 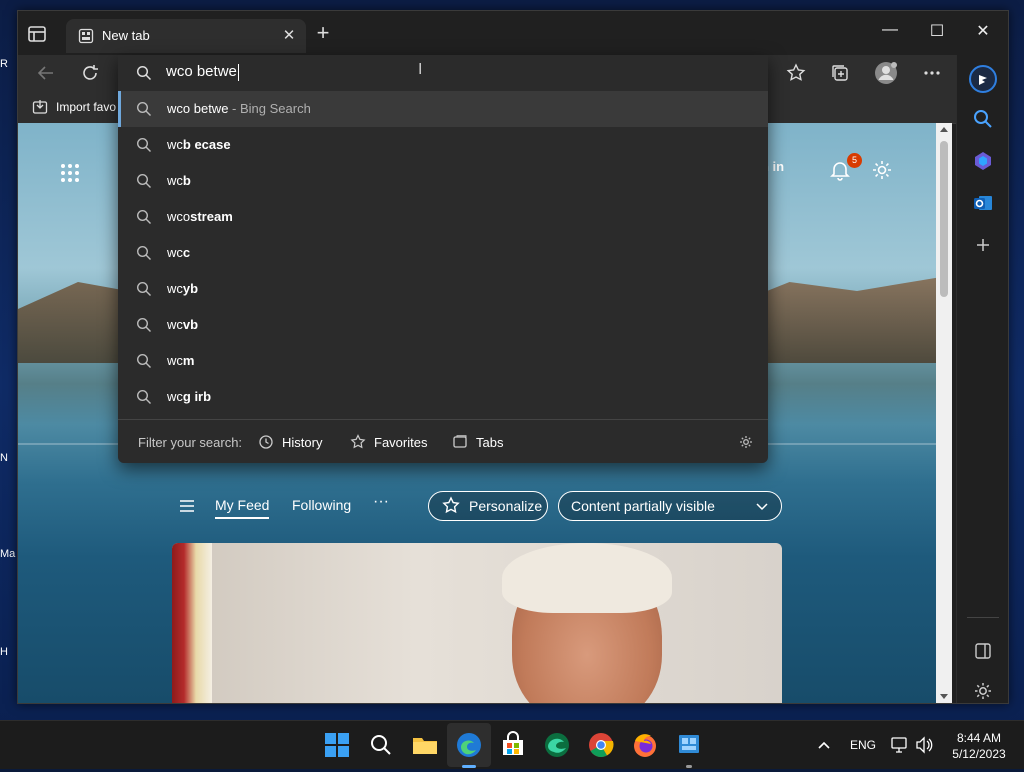 I want to click on sparkle-star-icon, so click(x=451, y=505).